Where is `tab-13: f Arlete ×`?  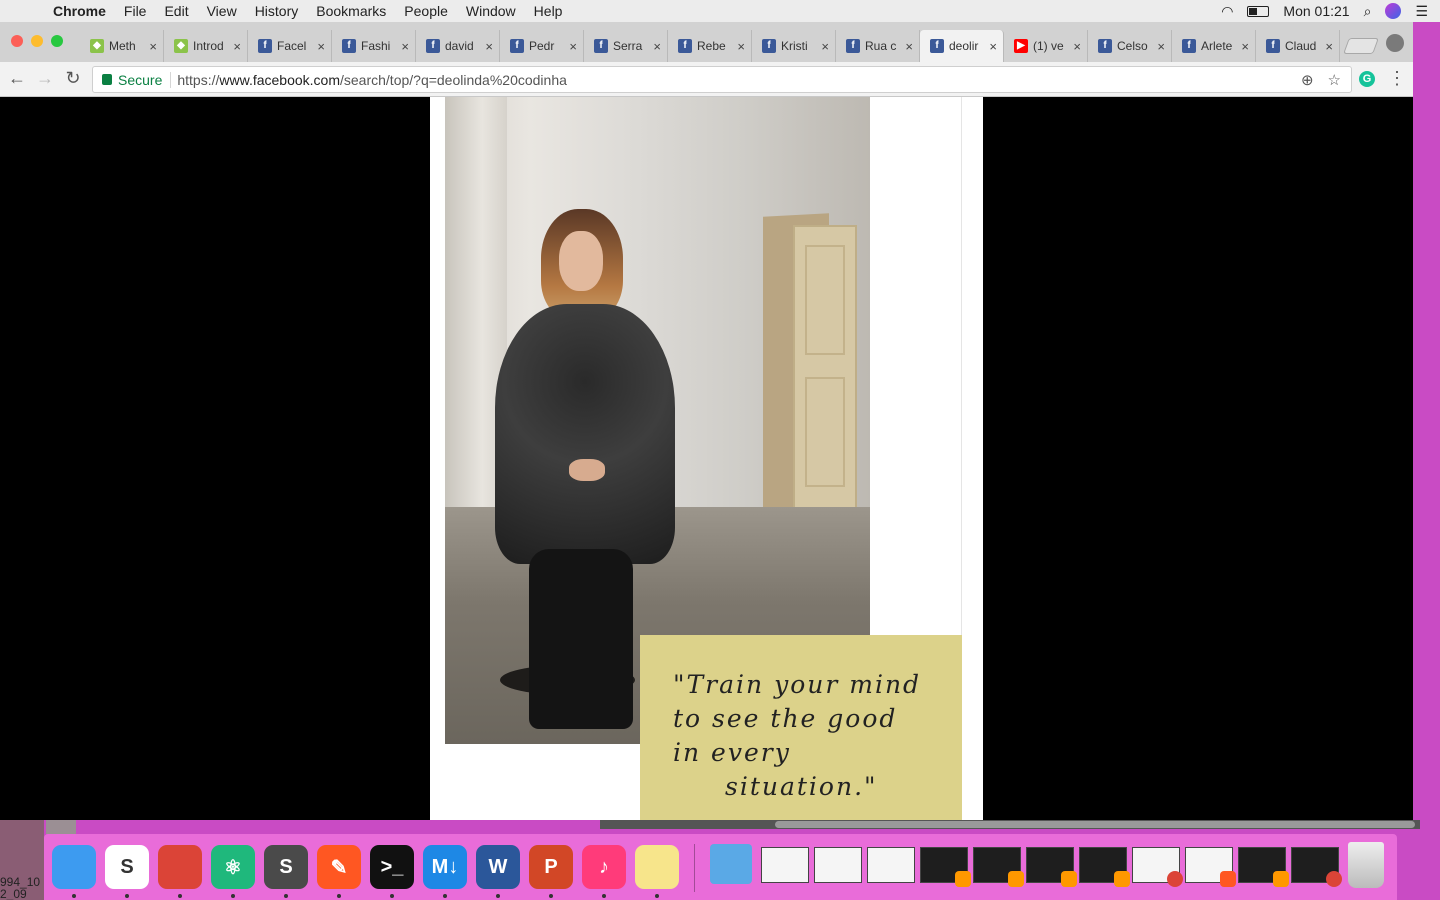
tab-13: f Arlete × is located at coordinates (1214, 46).